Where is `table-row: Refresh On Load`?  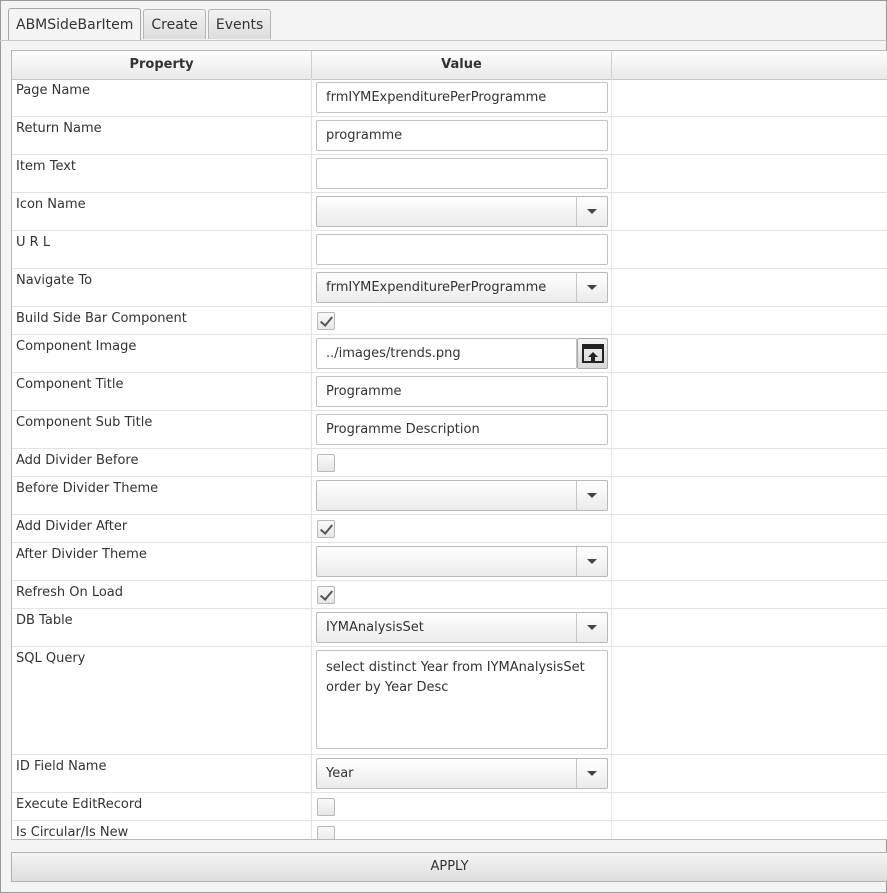 table-row: Refresh On Load is located at coordinates (449, 595).